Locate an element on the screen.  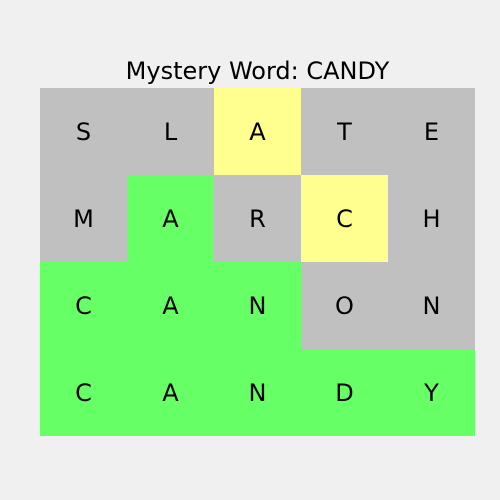
tile-row4-col5: Y is located at coordinates (431, 392).